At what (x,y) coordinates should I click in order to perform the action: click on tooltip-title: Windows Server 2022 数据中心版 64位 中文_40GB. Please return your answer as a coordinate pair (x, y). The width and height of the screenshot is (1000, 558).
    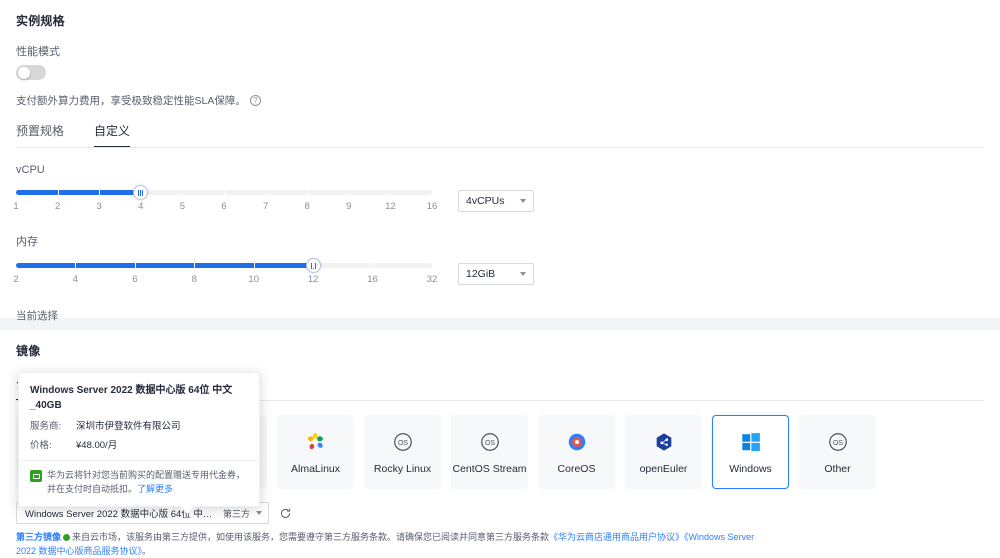
    Looking at the image, I should click on (131, 398).